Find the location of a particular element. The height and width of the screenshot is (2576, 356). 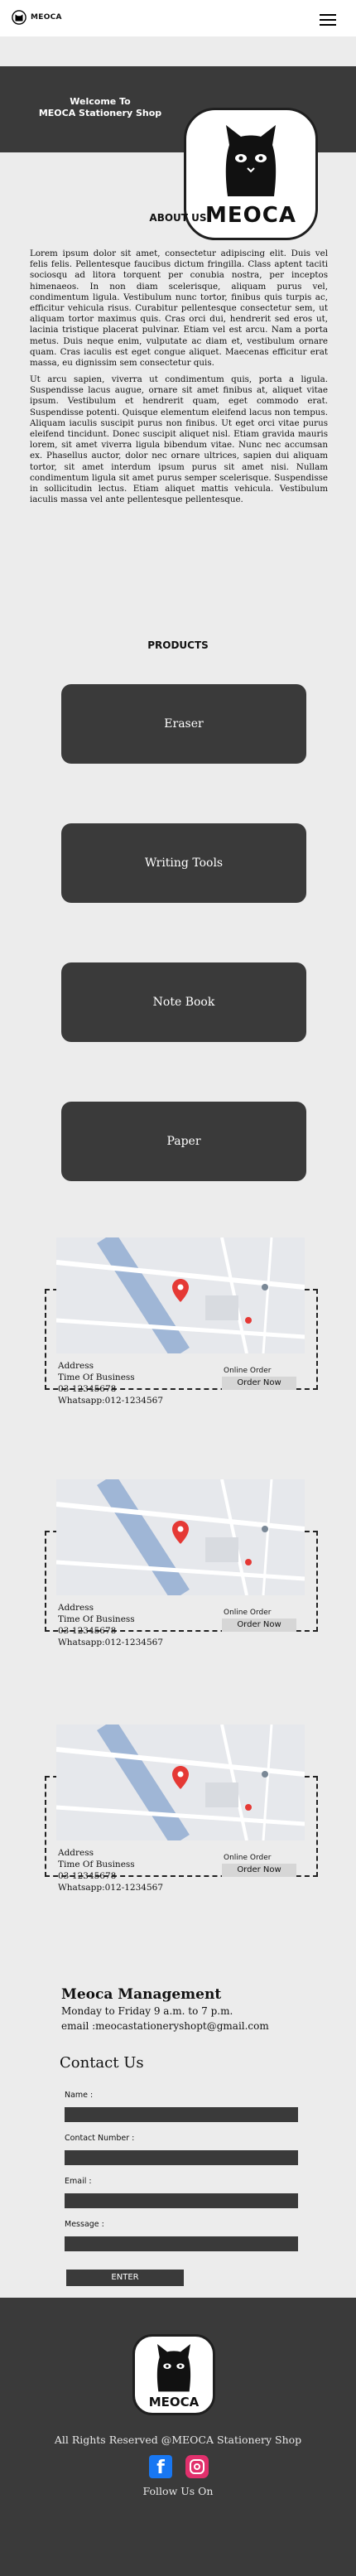

message-label: Message : is located at coordinates (84, 2225).